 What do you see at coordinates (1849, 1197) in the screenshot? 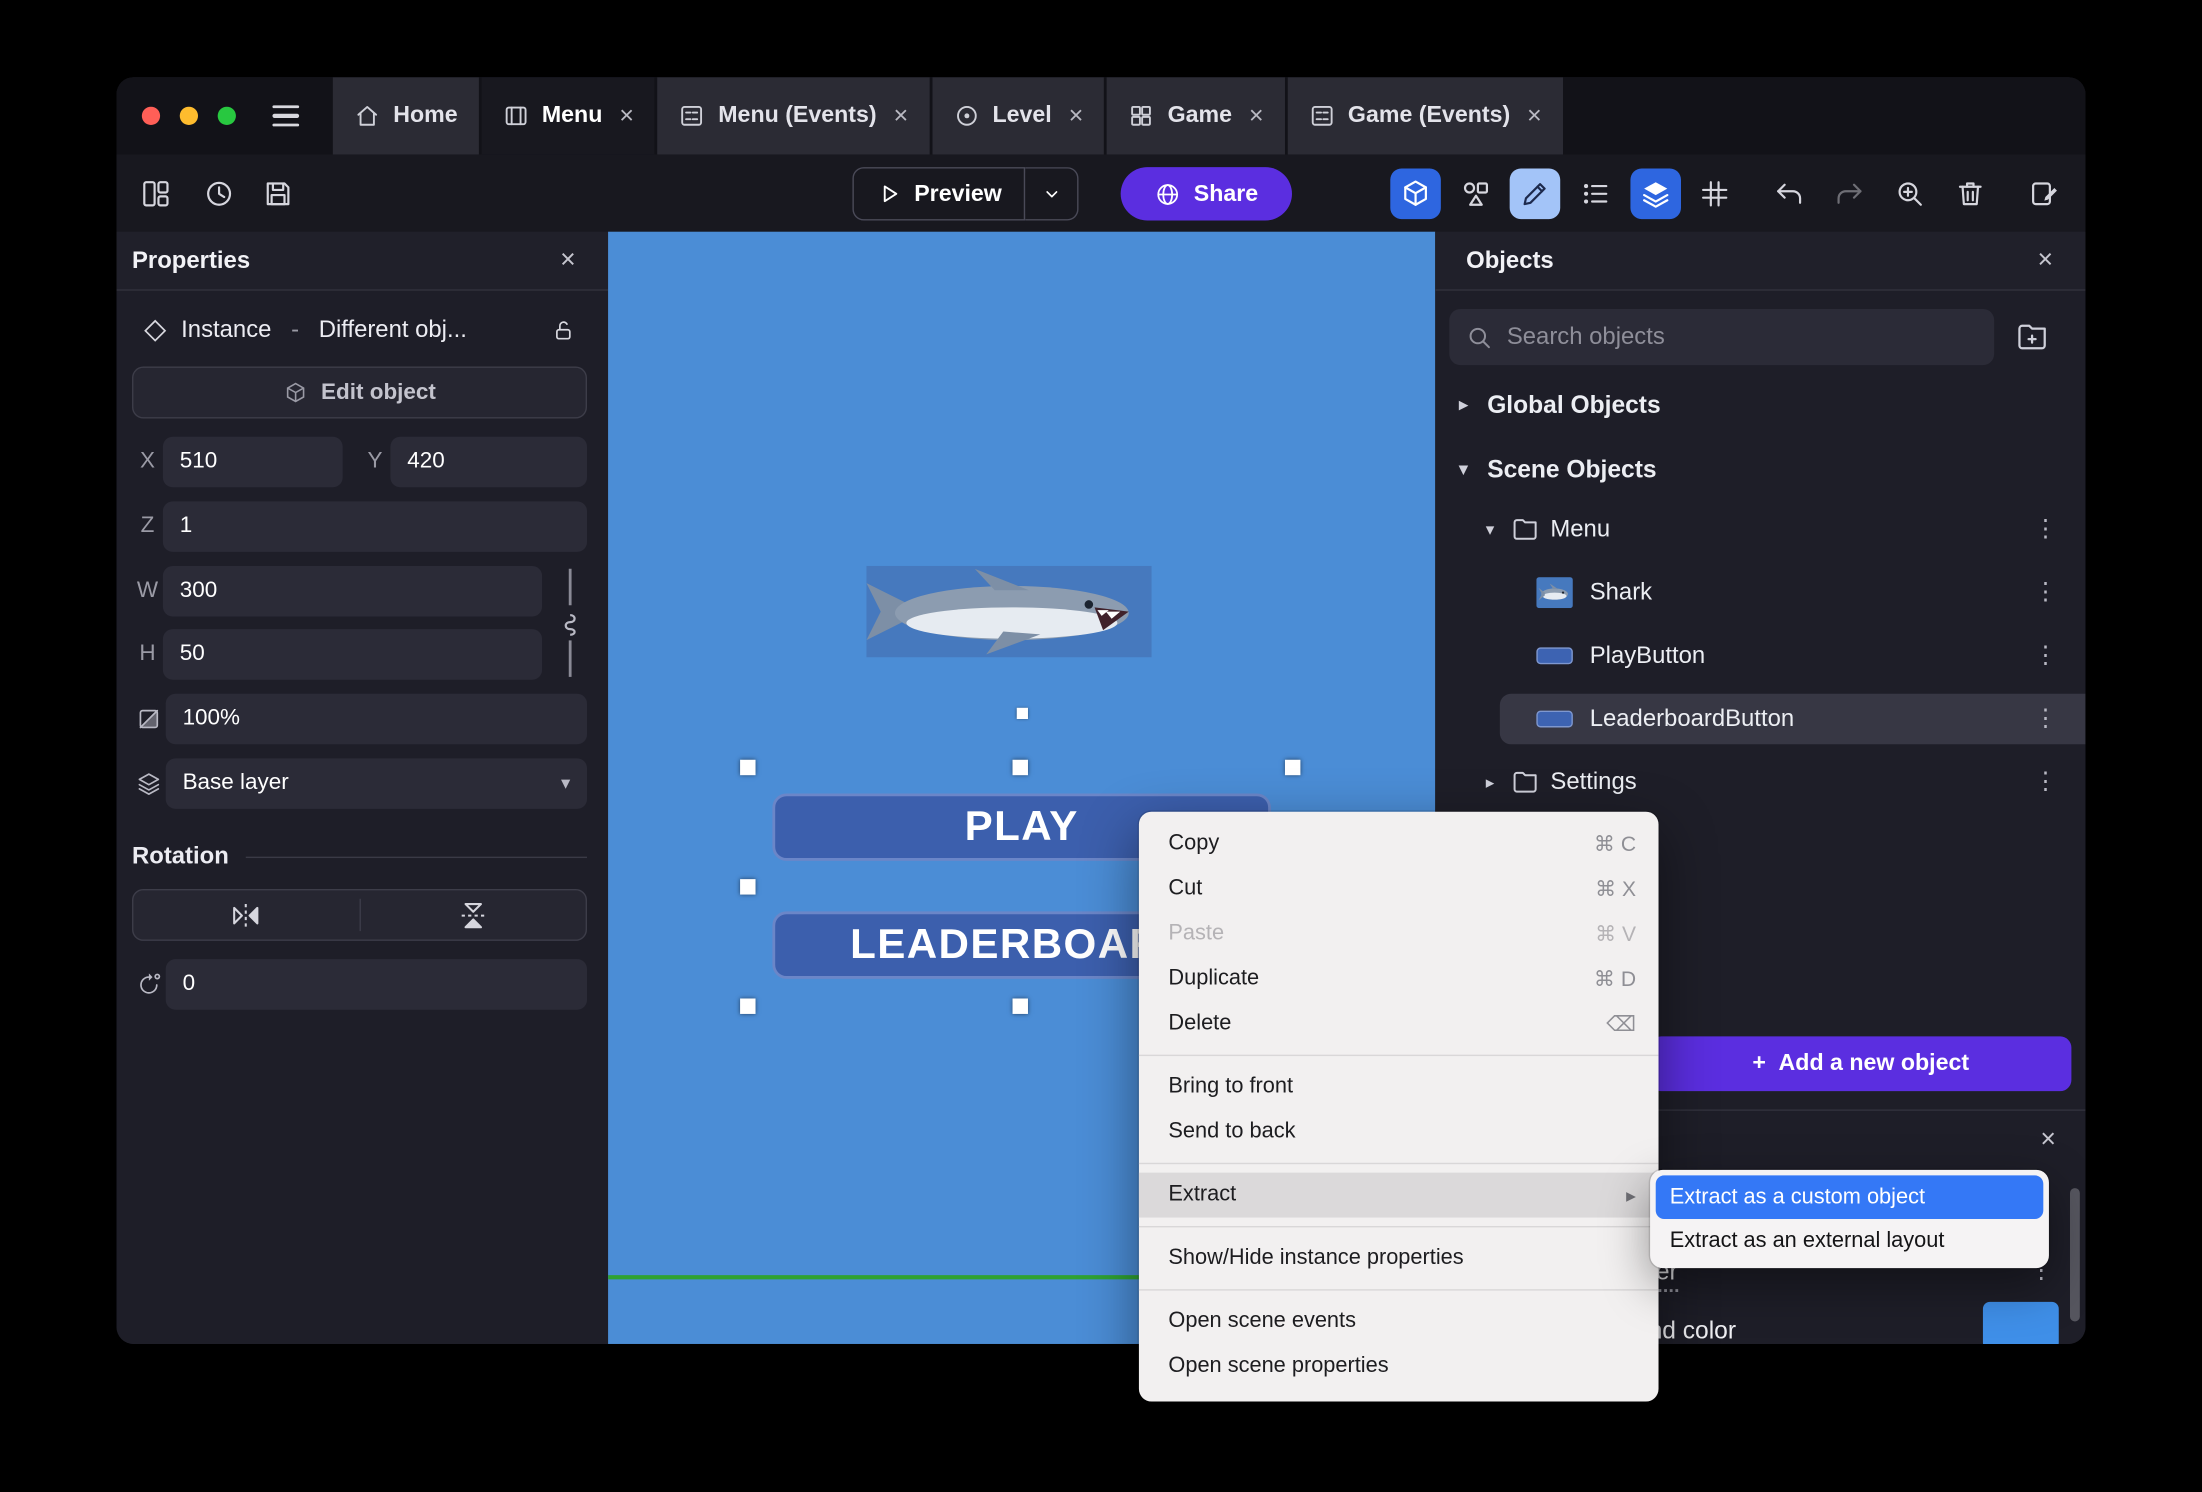
I see `submenu-item-extract-custom-object: Extract as a custom object` at bounding box center [1849, 1197].